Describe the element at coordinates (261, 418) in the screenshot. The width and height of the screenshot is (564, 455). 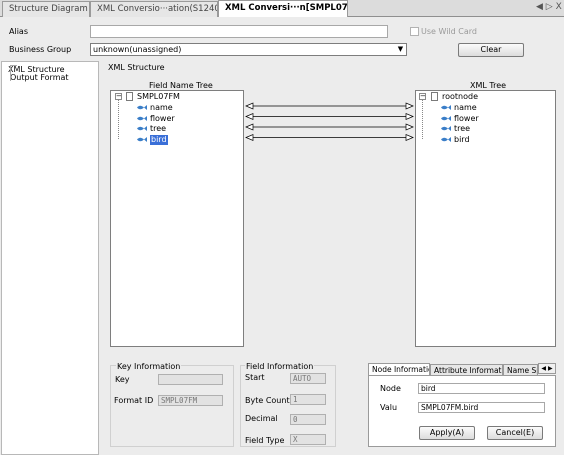
I see `decimal-label: Decimal` at that location.